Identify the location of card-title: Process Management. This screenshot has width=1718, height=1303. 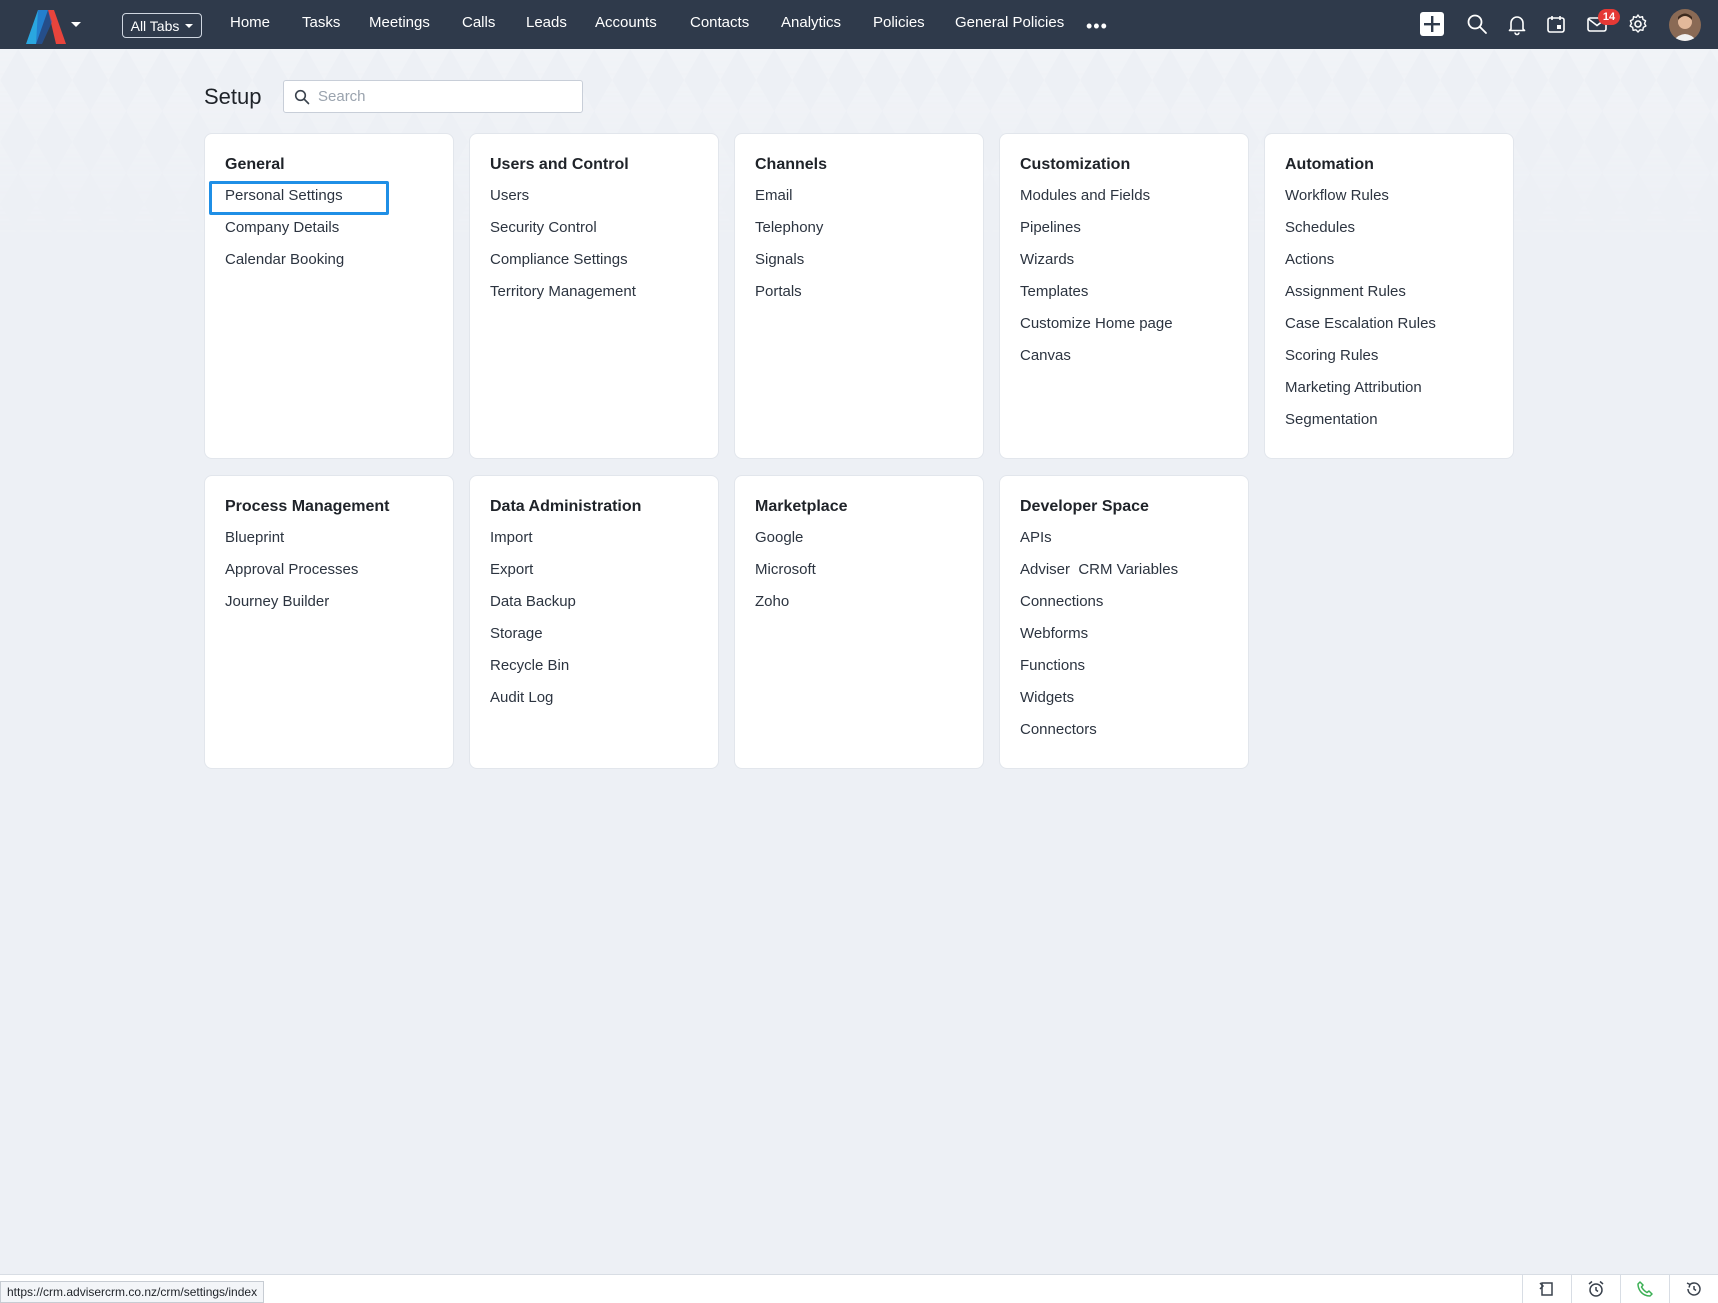
(307, 506).